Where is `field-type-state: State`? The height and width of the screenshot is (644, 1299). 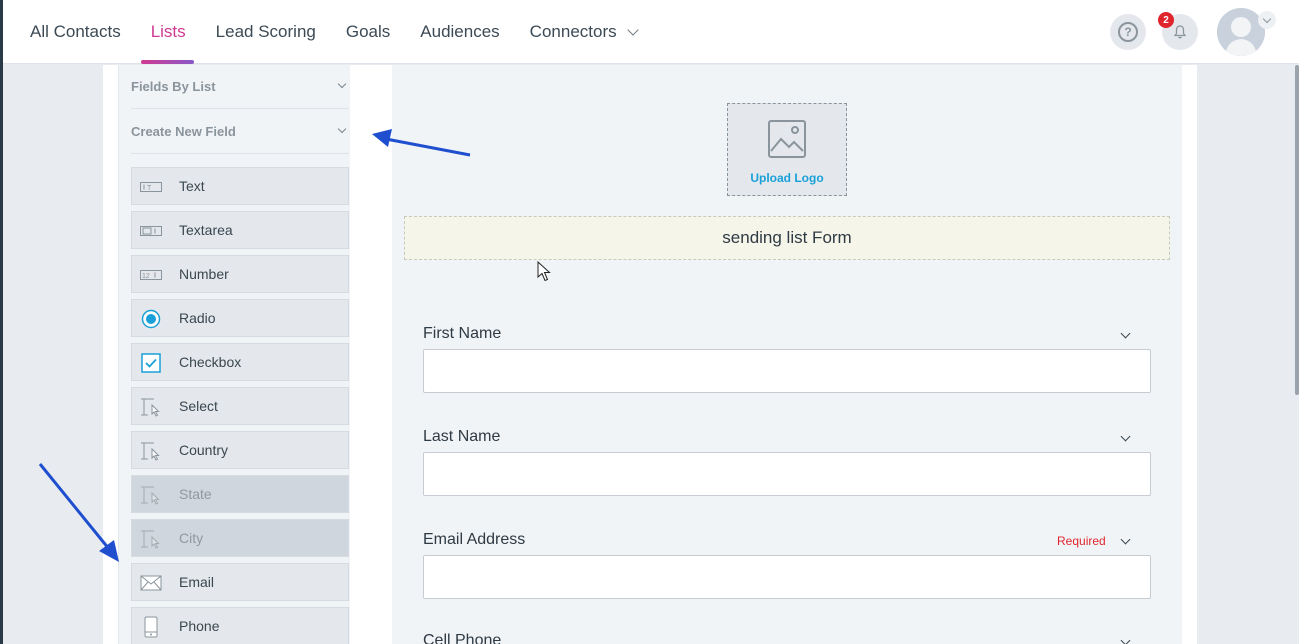 field-type-state: State is located at coordinates (240, 494).